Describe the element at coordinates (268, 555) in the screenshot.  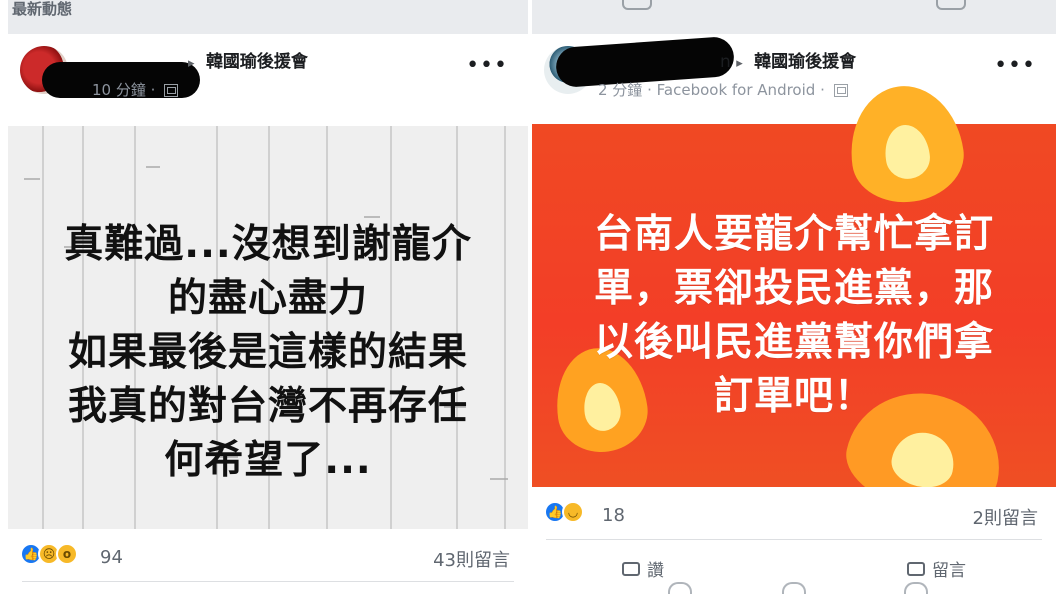
I see `left-reaction-row: 👍 ☹ o 94 43則留言` at that location.